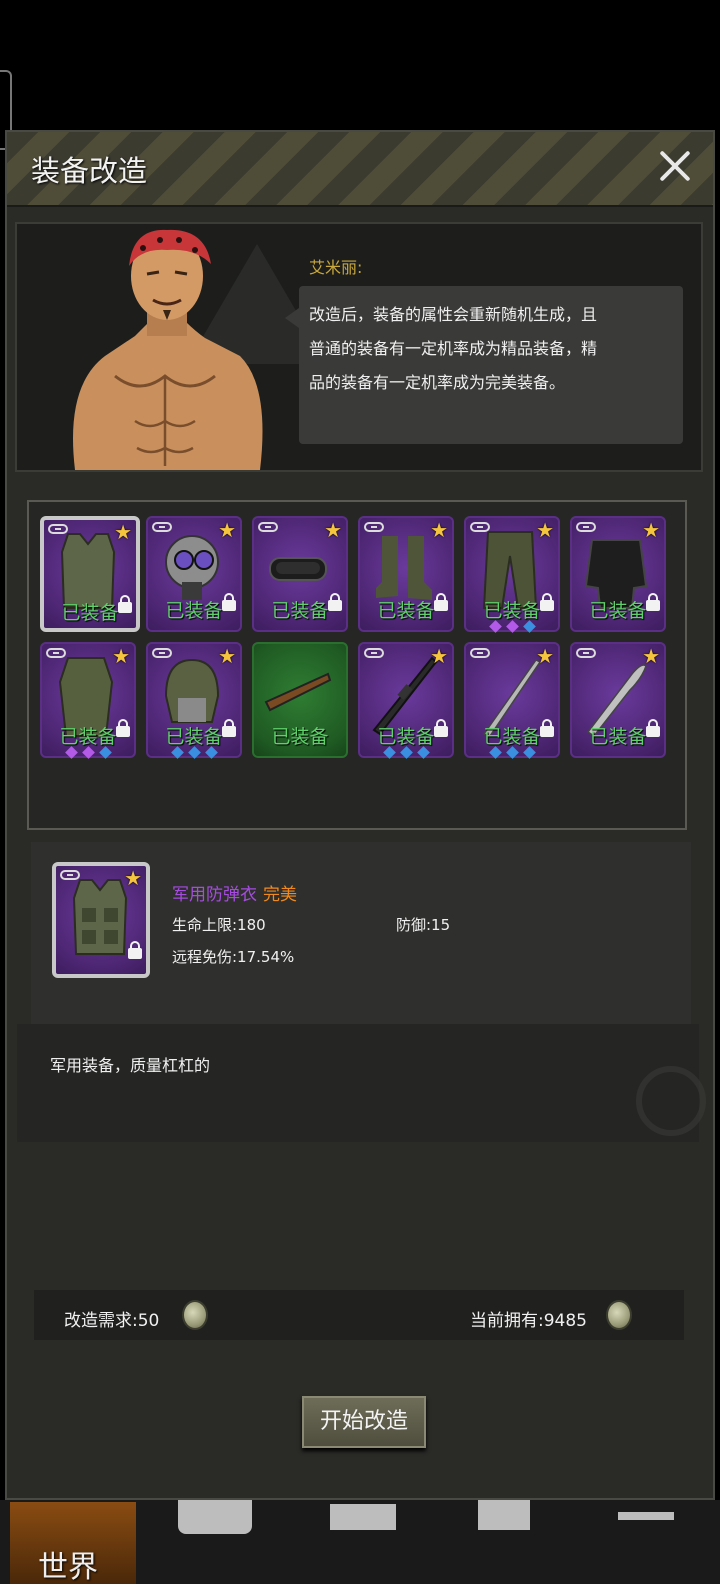  I want to click on item-description-panel, so click(358, 1083).